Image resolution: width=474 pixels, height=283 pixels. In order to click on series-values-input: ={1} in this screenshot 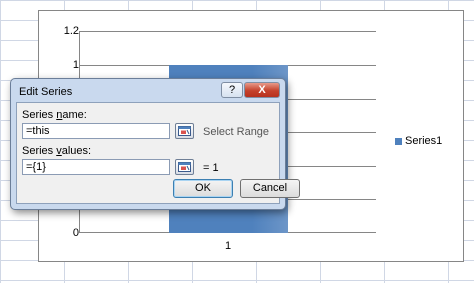, I will do `click(96, 167)`.